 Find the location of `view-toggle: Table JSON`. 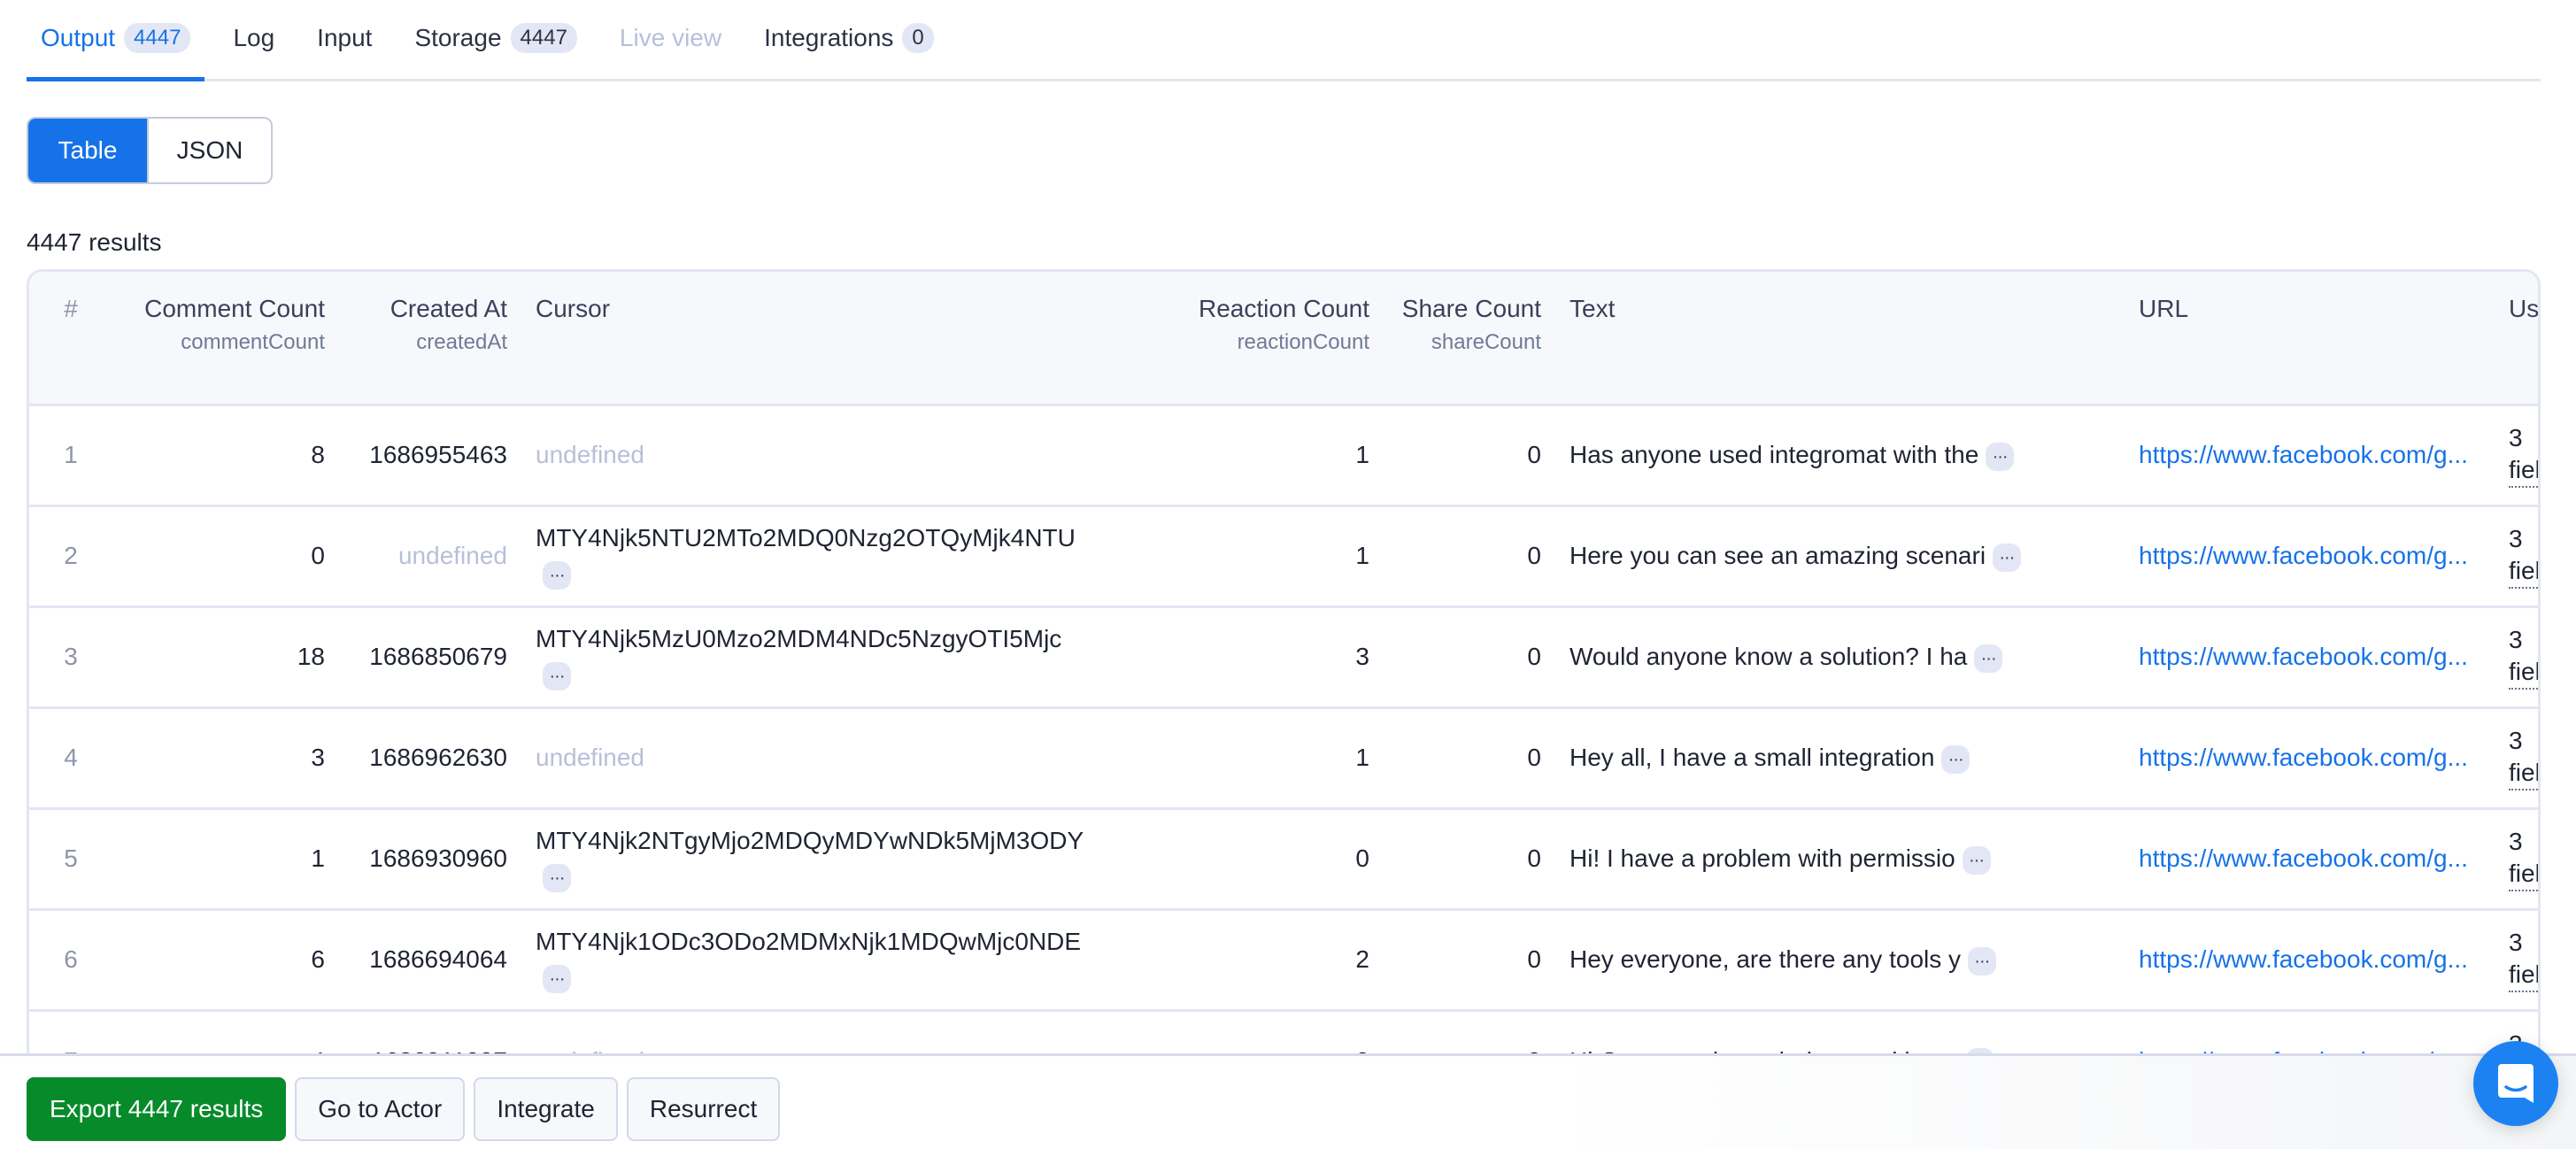

view-toggle: Table JSON is located at coordinates (150, 150).